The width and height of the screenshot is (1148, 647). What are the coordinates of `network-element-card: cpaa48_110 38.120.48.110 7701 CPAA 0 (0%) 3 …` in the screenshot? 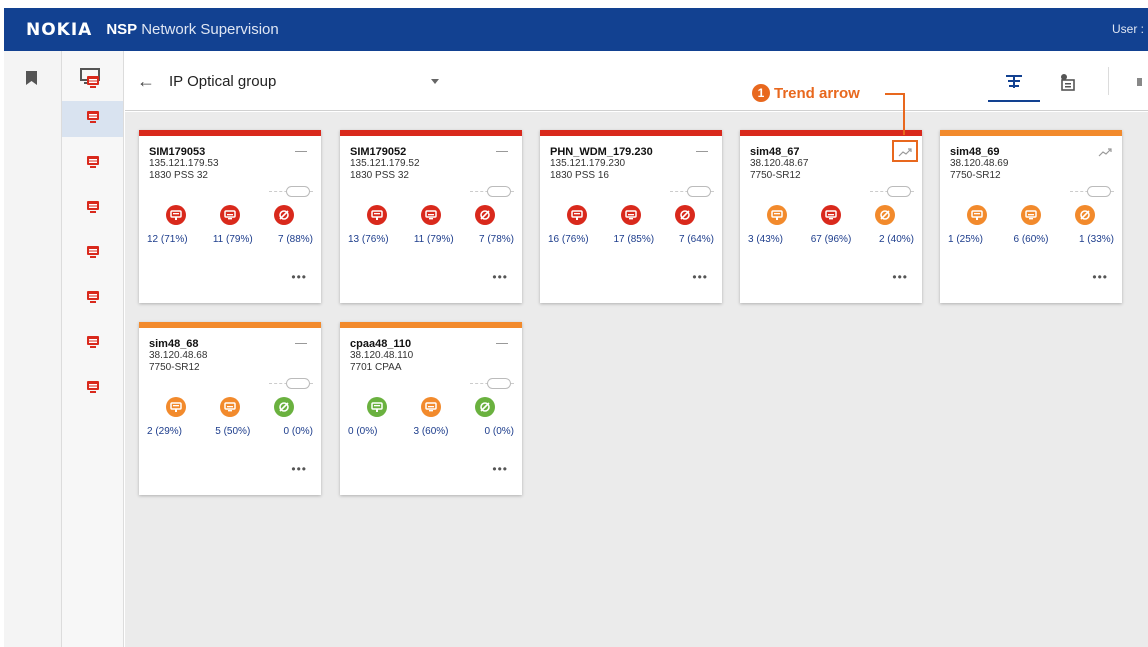 It's located at (431, 408).